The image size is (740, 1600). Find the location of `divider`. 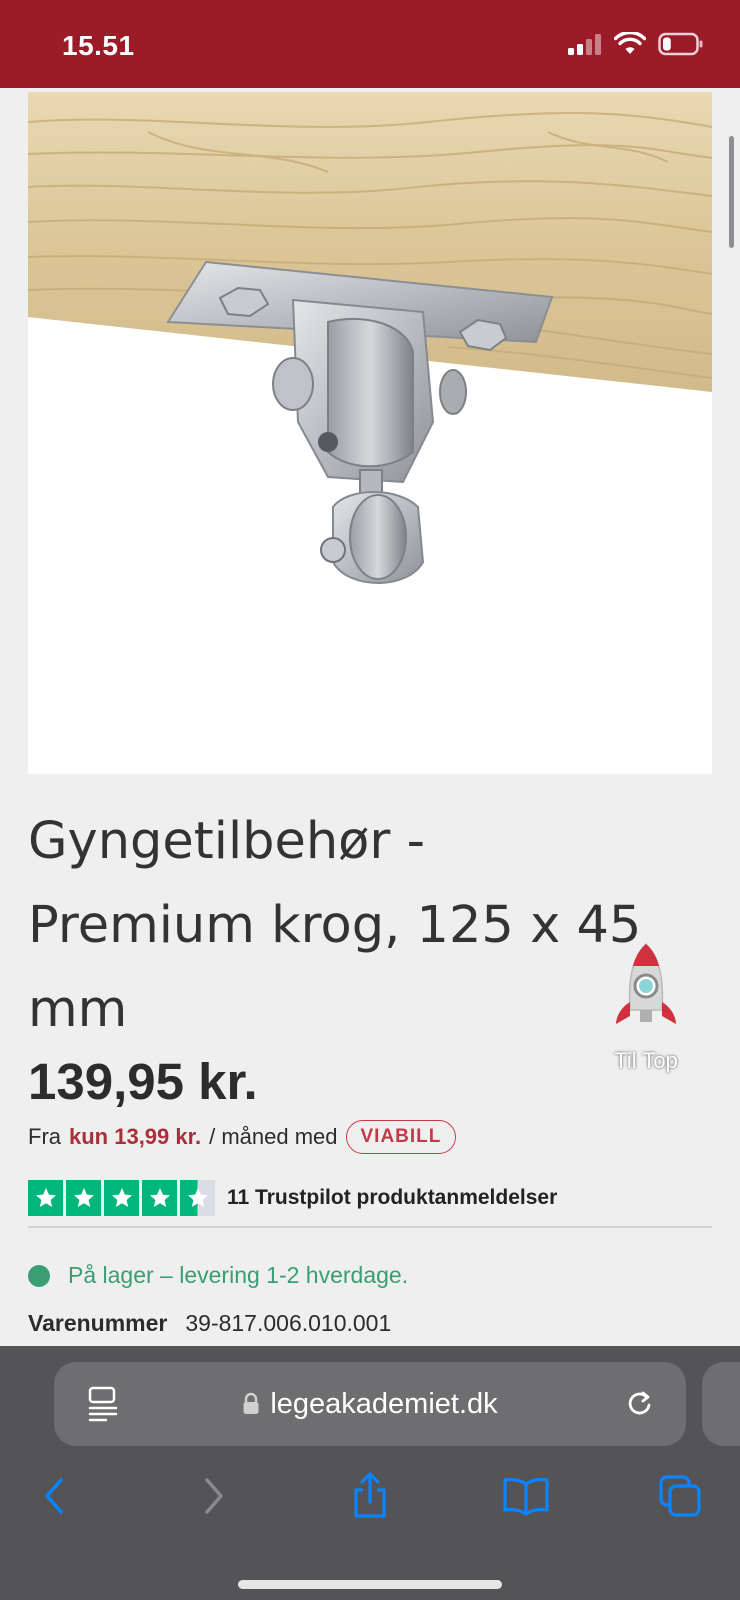

divider is located at coordinates (370, 1227).